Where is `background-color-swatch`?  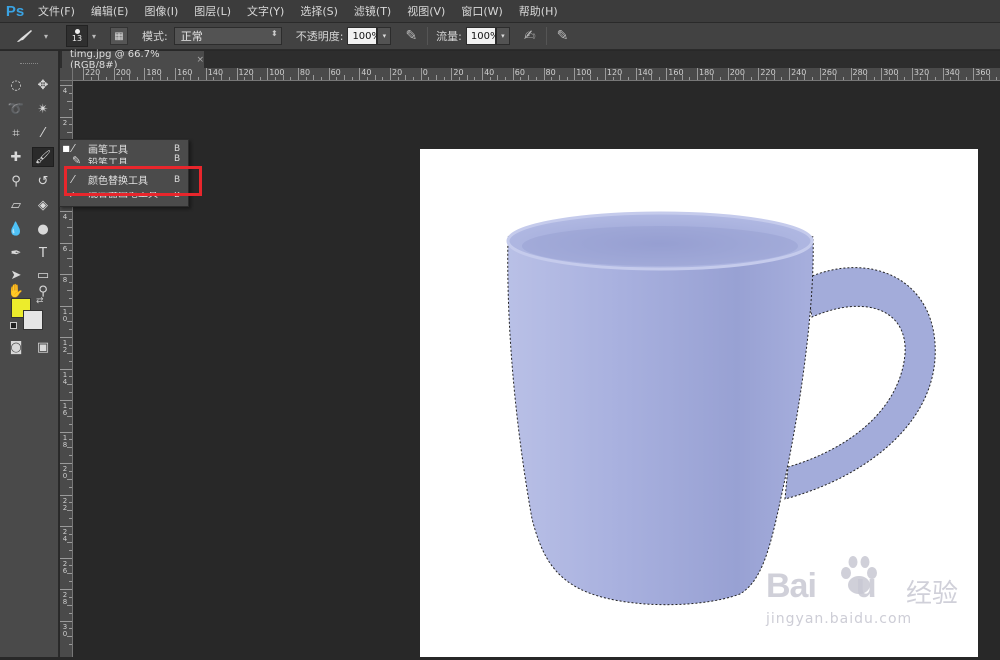 background-color-swatch is located at coordinates (33, 320).